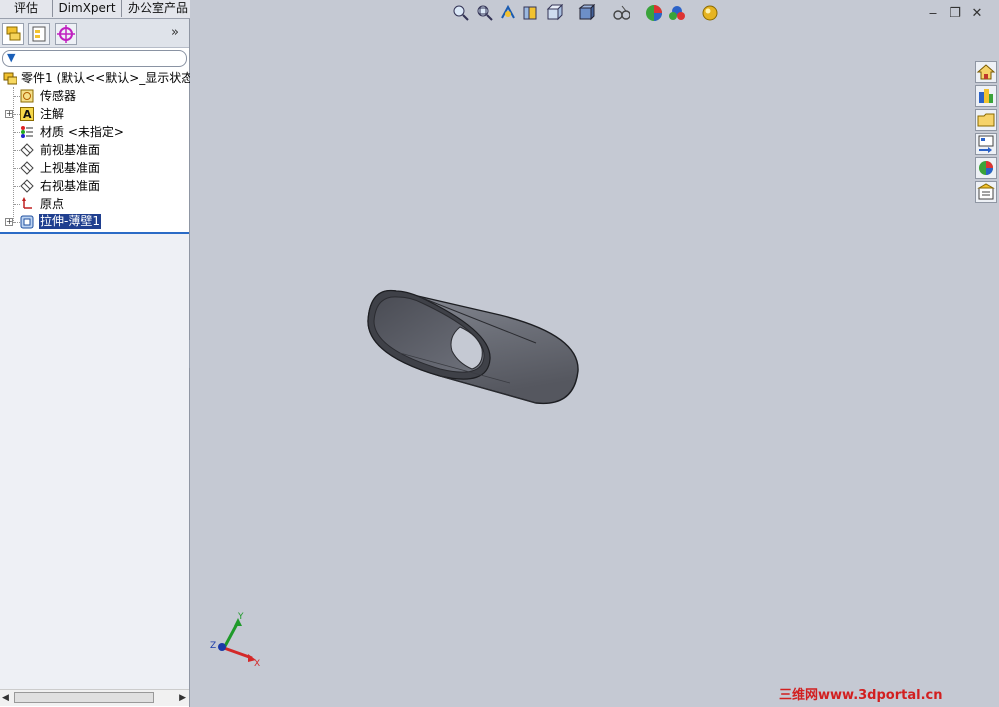 The width and height of the screenshot is (999, 707). I want to click on scroll-thumb, so click(84, 697).